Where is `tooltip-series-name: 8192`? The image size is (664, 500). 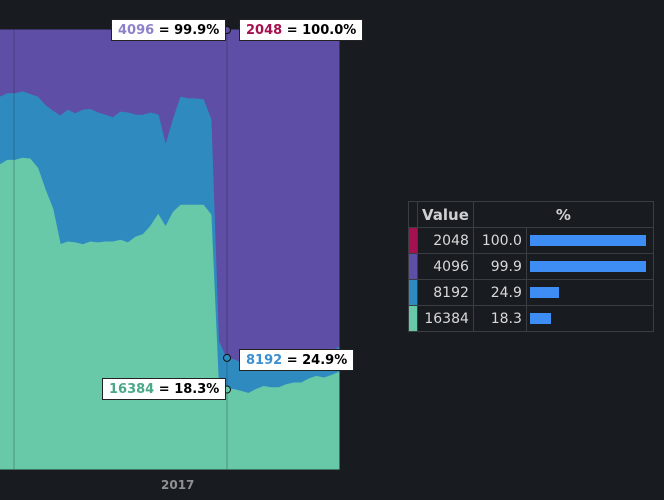 tooltip-series-name: 8192 is located at coordinates (264, 360).